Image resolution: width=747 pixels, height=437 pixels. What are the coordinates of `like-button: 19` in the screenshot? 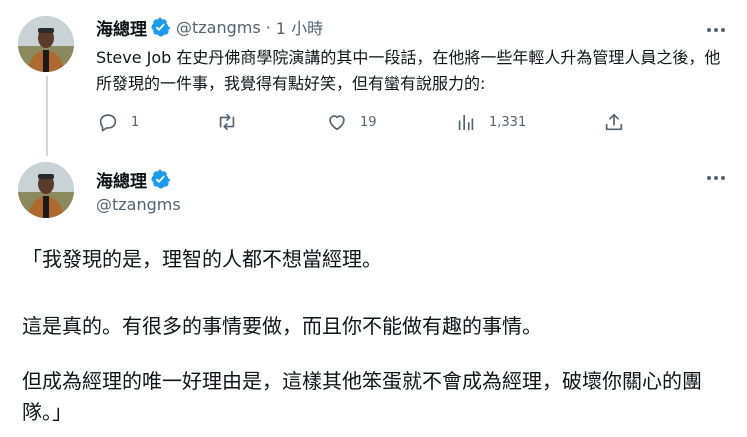 It's located at (351, 122).